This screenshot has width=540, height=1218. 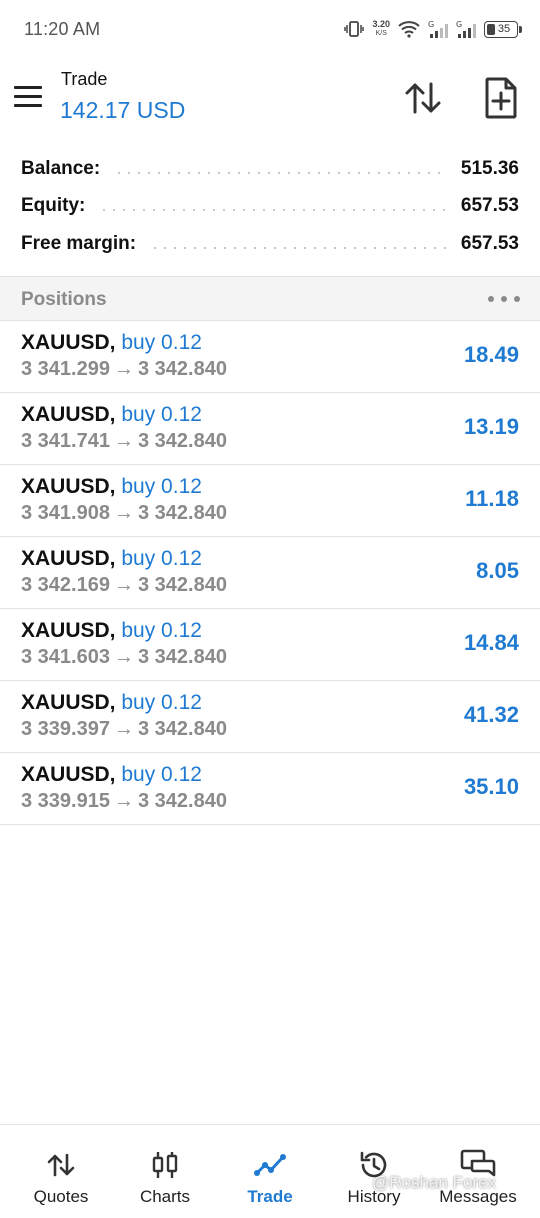 What do you see at coordinates (491, 642) in the screenshot?
I see `position-profit: 14.84` at bounding box center [491, 642].